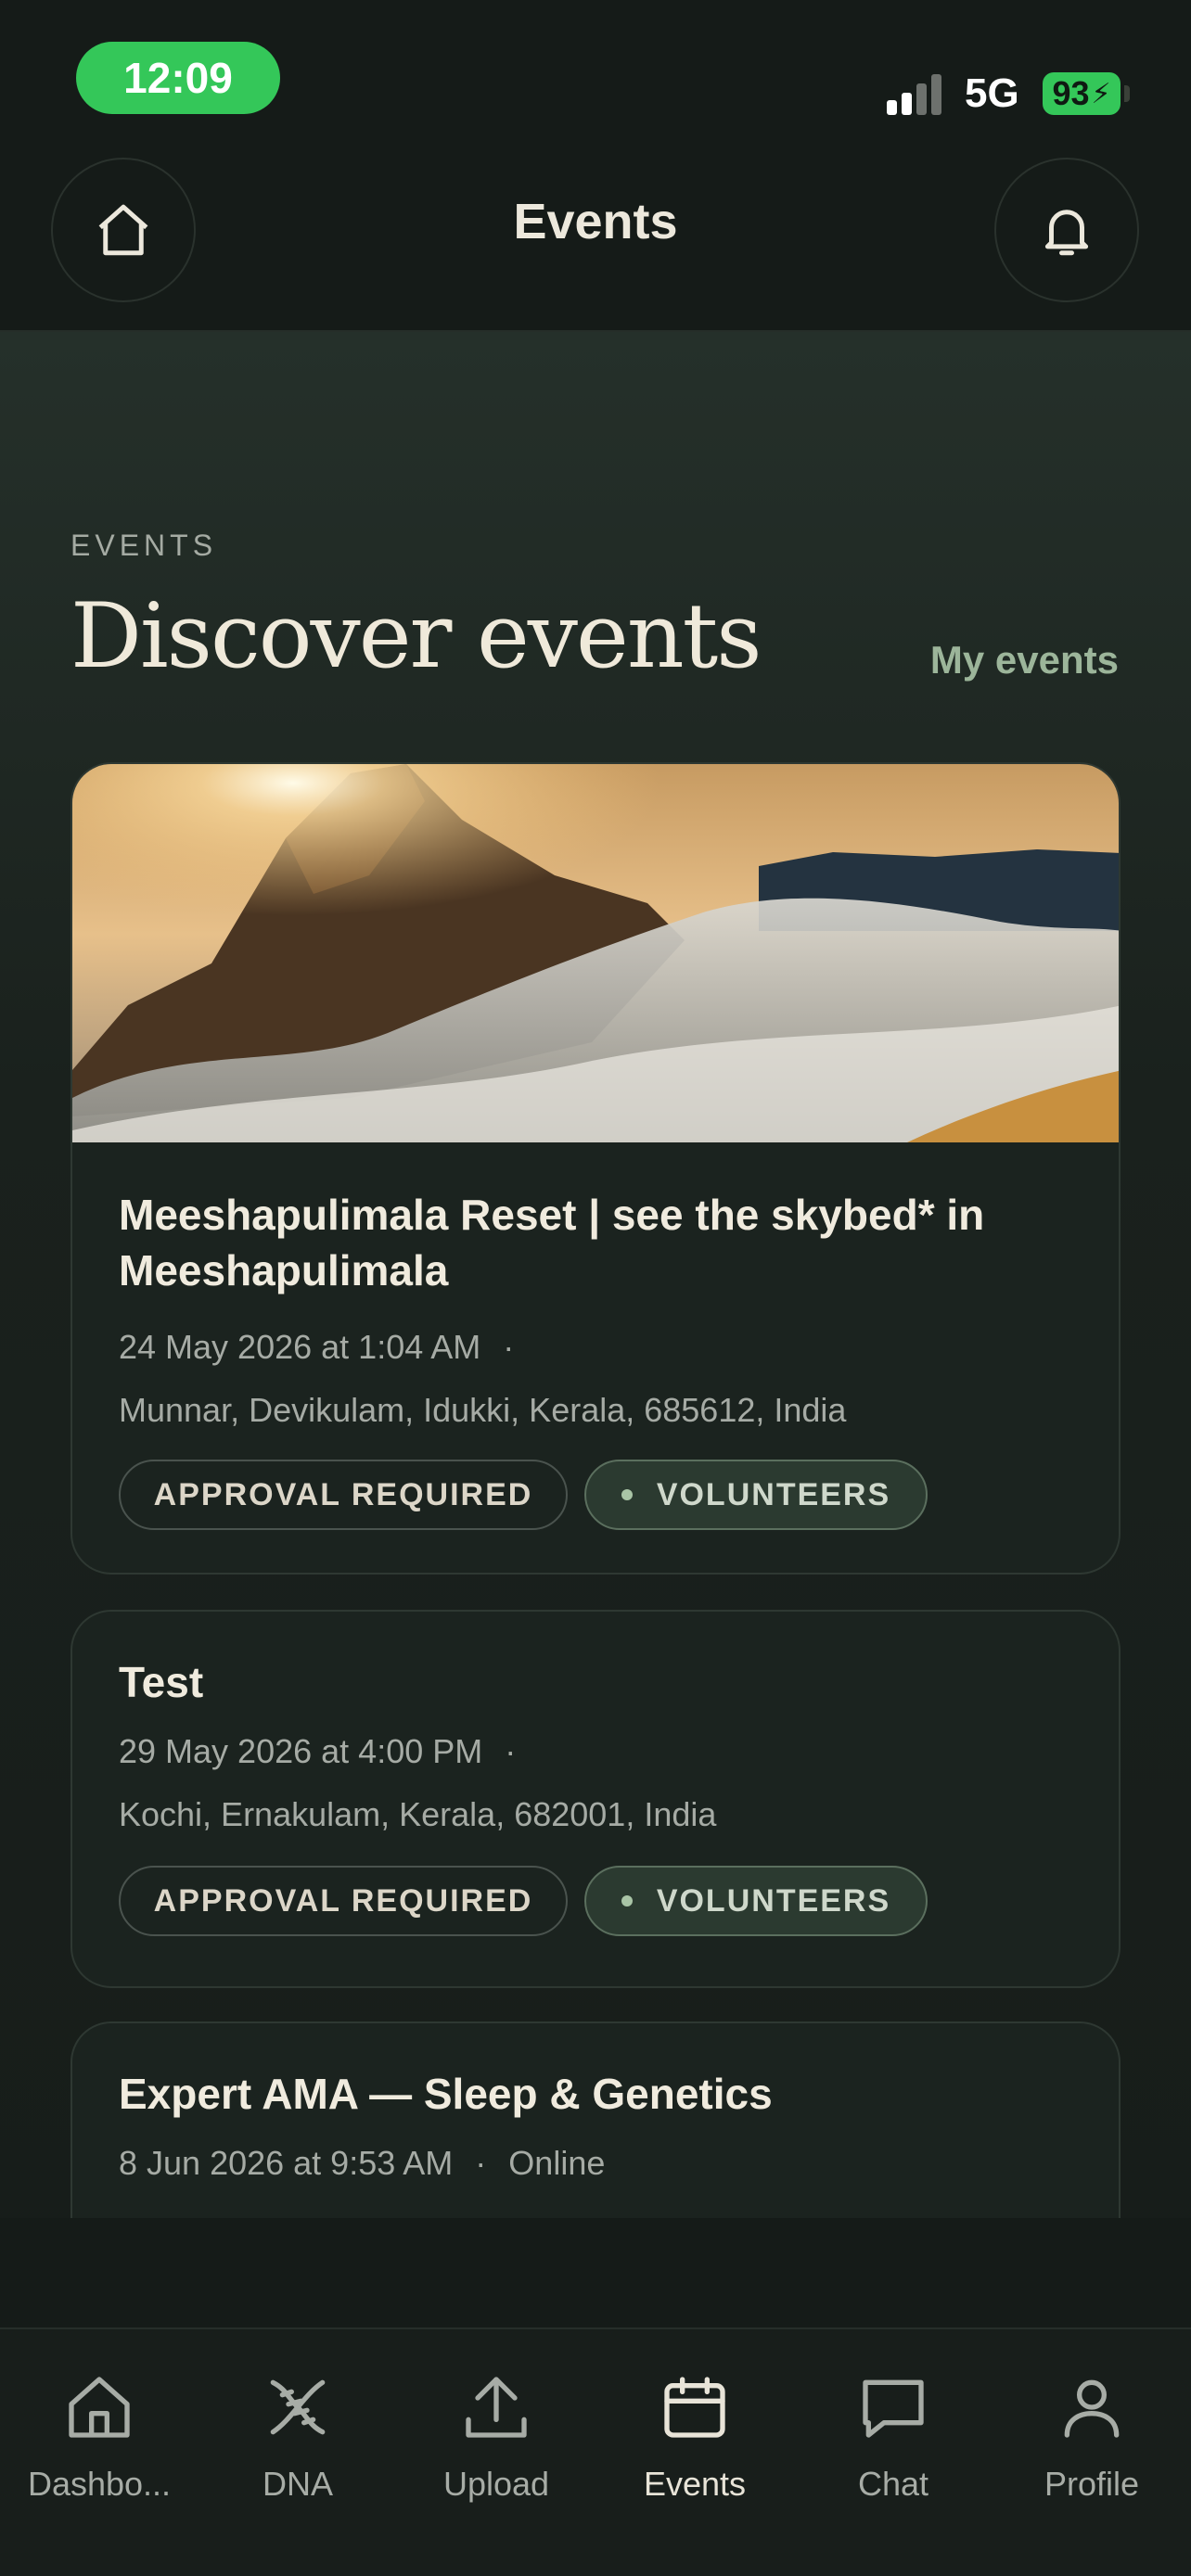 This screenshot has height=2576, width=1191. I want to click on bottom-nav: Dashbo... DNA Upload Events Chat Profile, so click(595, 2451).